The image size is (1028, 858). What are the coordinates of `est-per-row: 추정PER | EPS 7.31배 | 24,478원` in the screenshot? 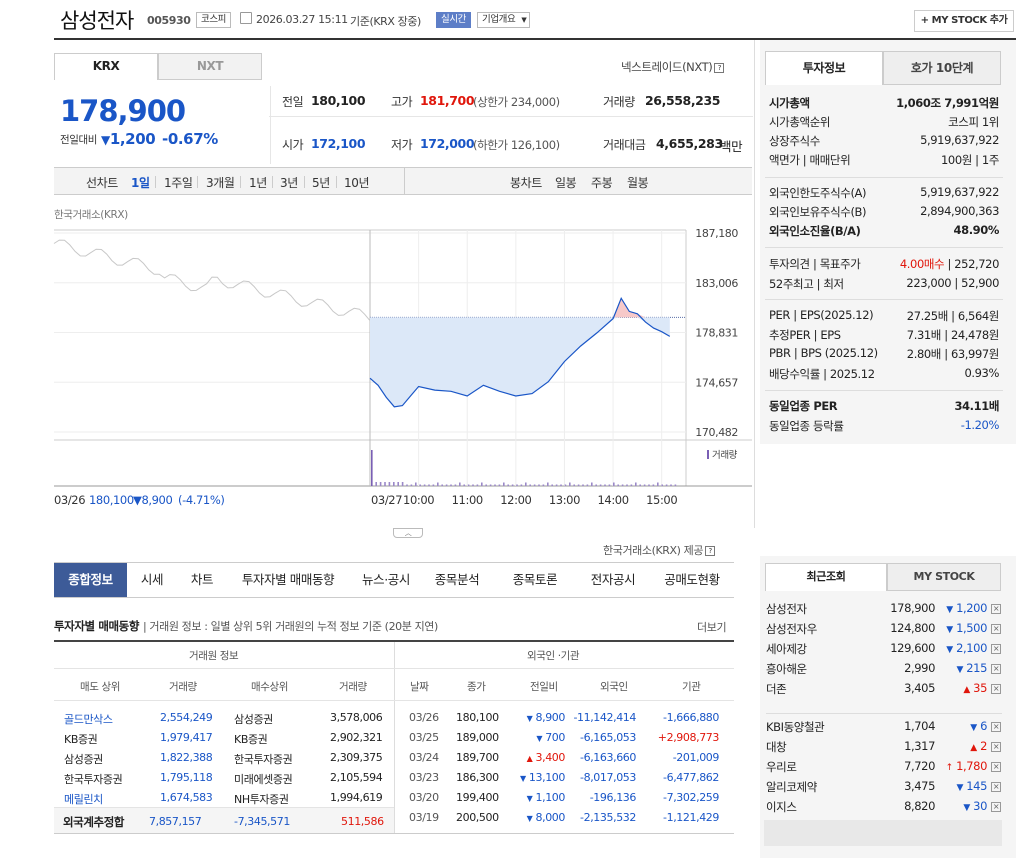 It's located at (884, 336).